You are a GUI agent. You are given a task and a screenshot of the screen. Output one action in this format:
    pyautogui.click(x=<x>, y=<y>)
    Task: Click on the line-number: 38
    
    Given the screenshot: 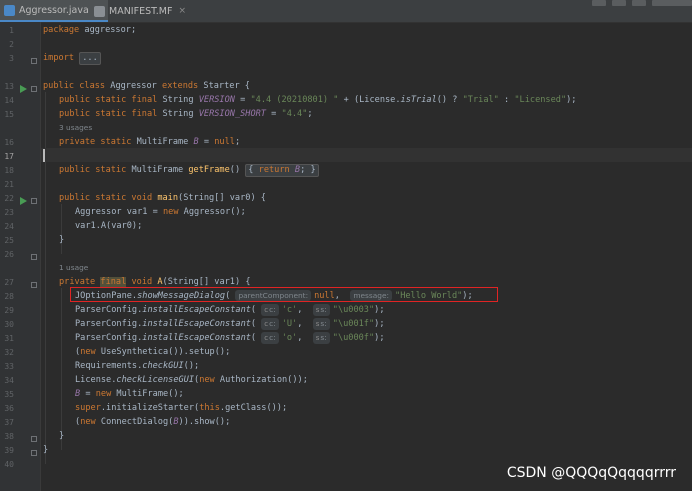 What is the action you would take?
    pyautogui.click(x=9, y=436)
    